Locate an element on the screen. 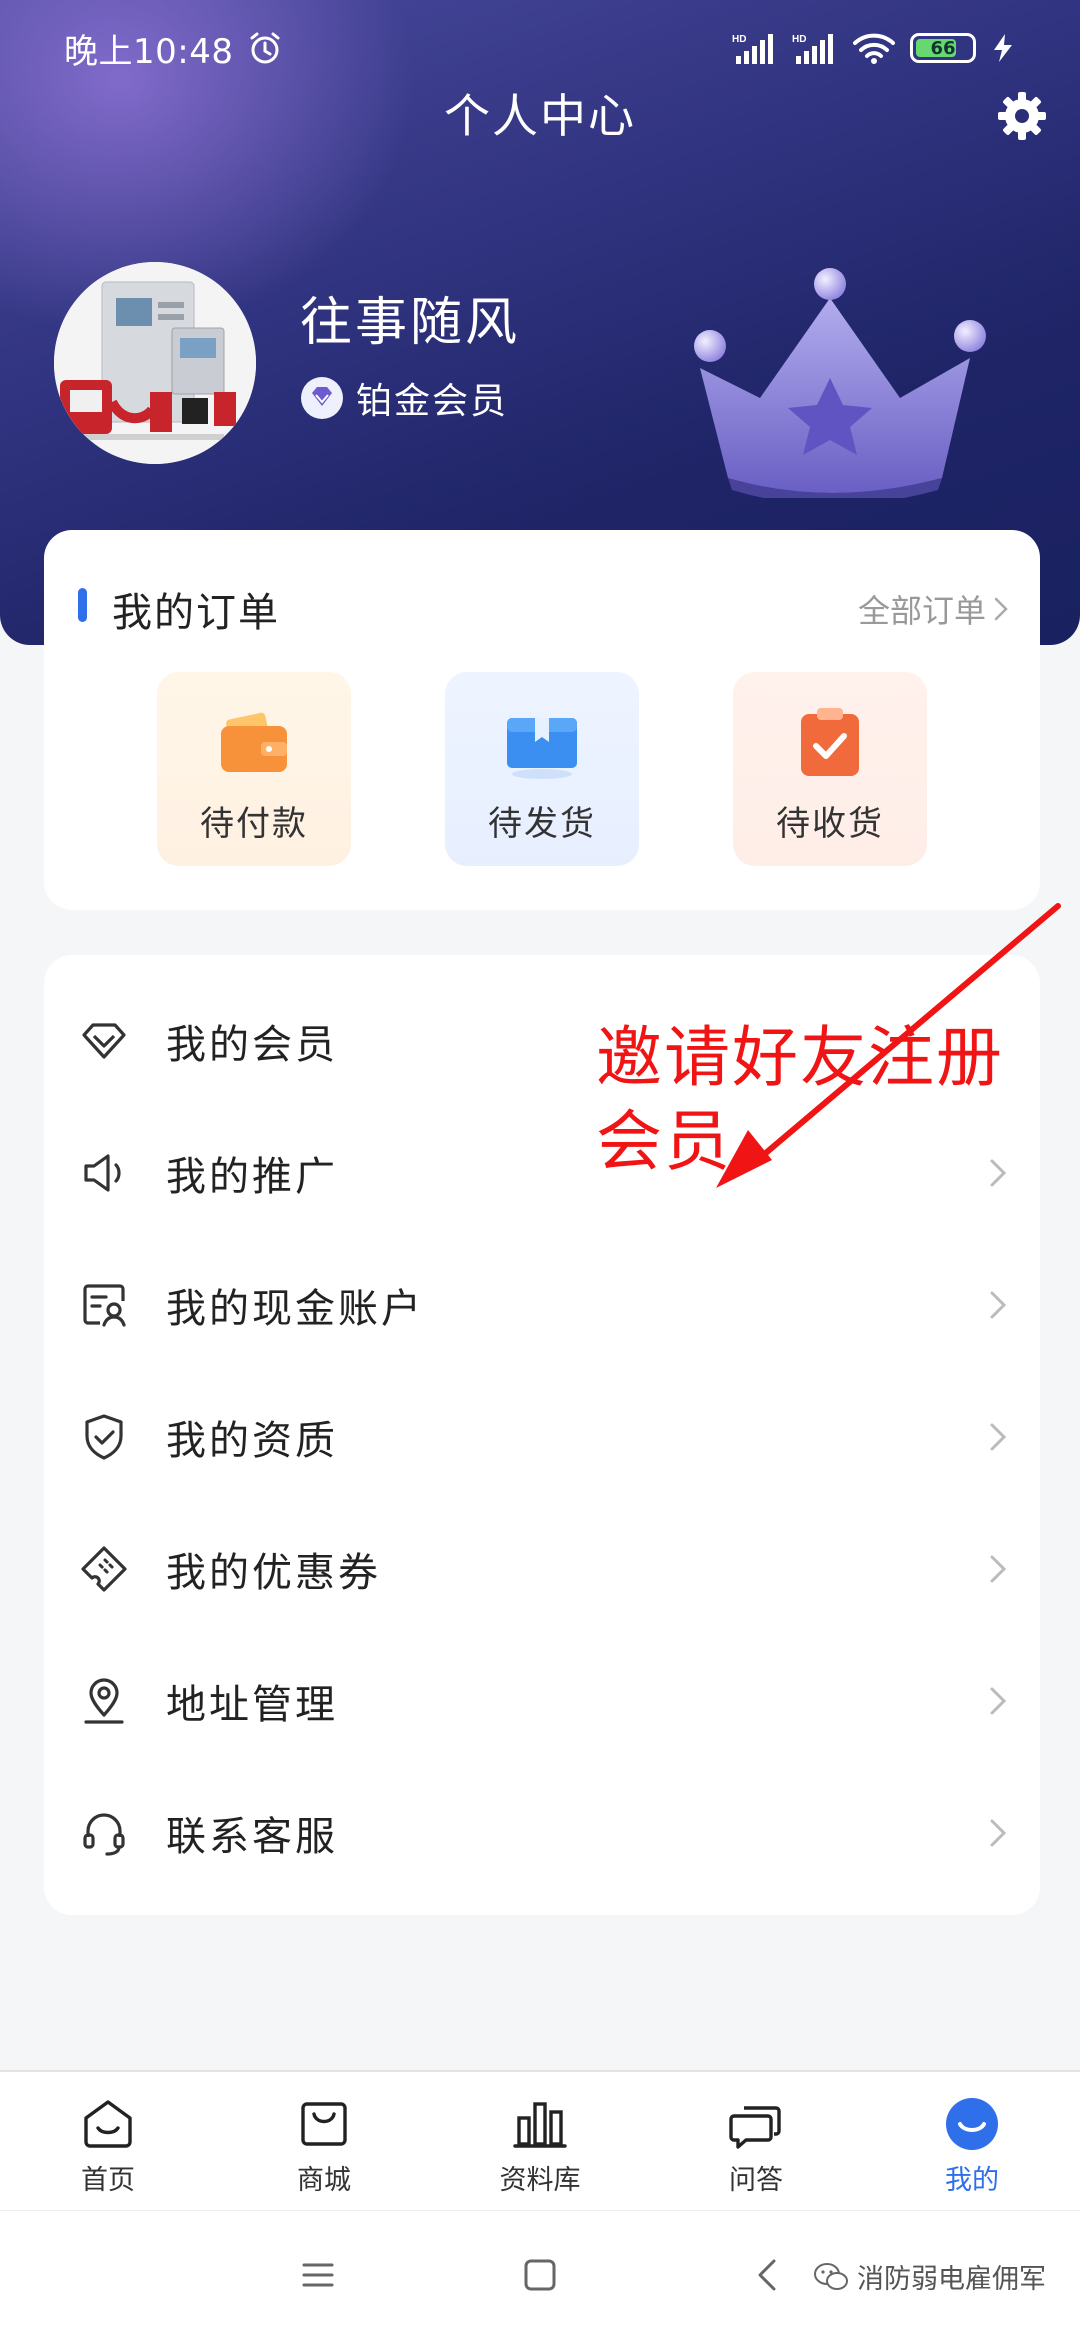 The image size is (1080, 2340). network-label-2: HD is located at coordinates (799, 39).